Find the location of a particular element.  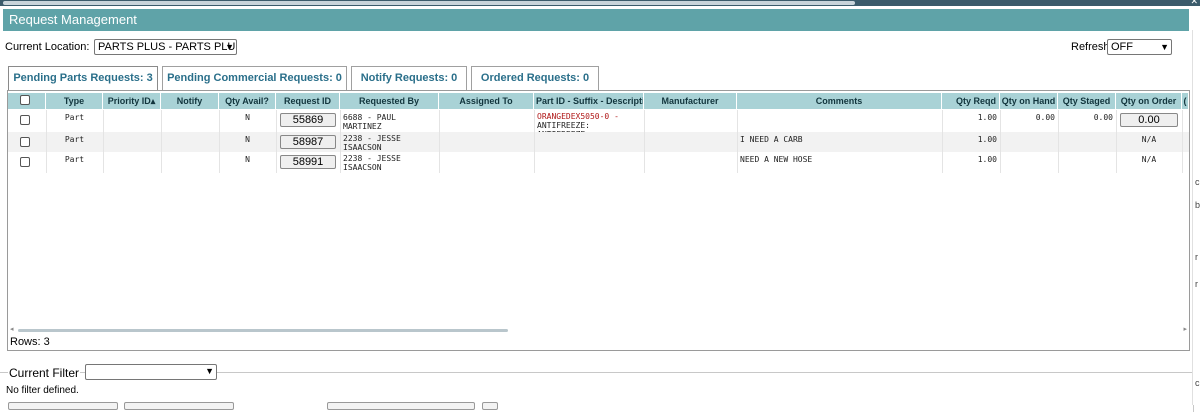

cell-part-id: ORANGEDEX5050-0 - ANTIFREEZE: ANTIFREEZE is located at coordinates (589, 121).